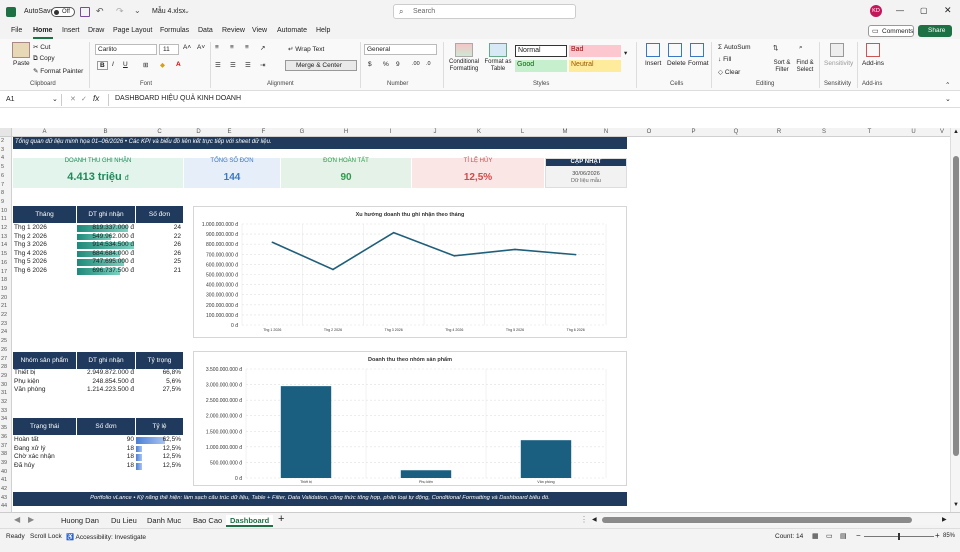 The image size is (960, 552). Describe the element at coordinates (44, 390) in the screenshot. I see `group-cell: Văn phòng` at that location.